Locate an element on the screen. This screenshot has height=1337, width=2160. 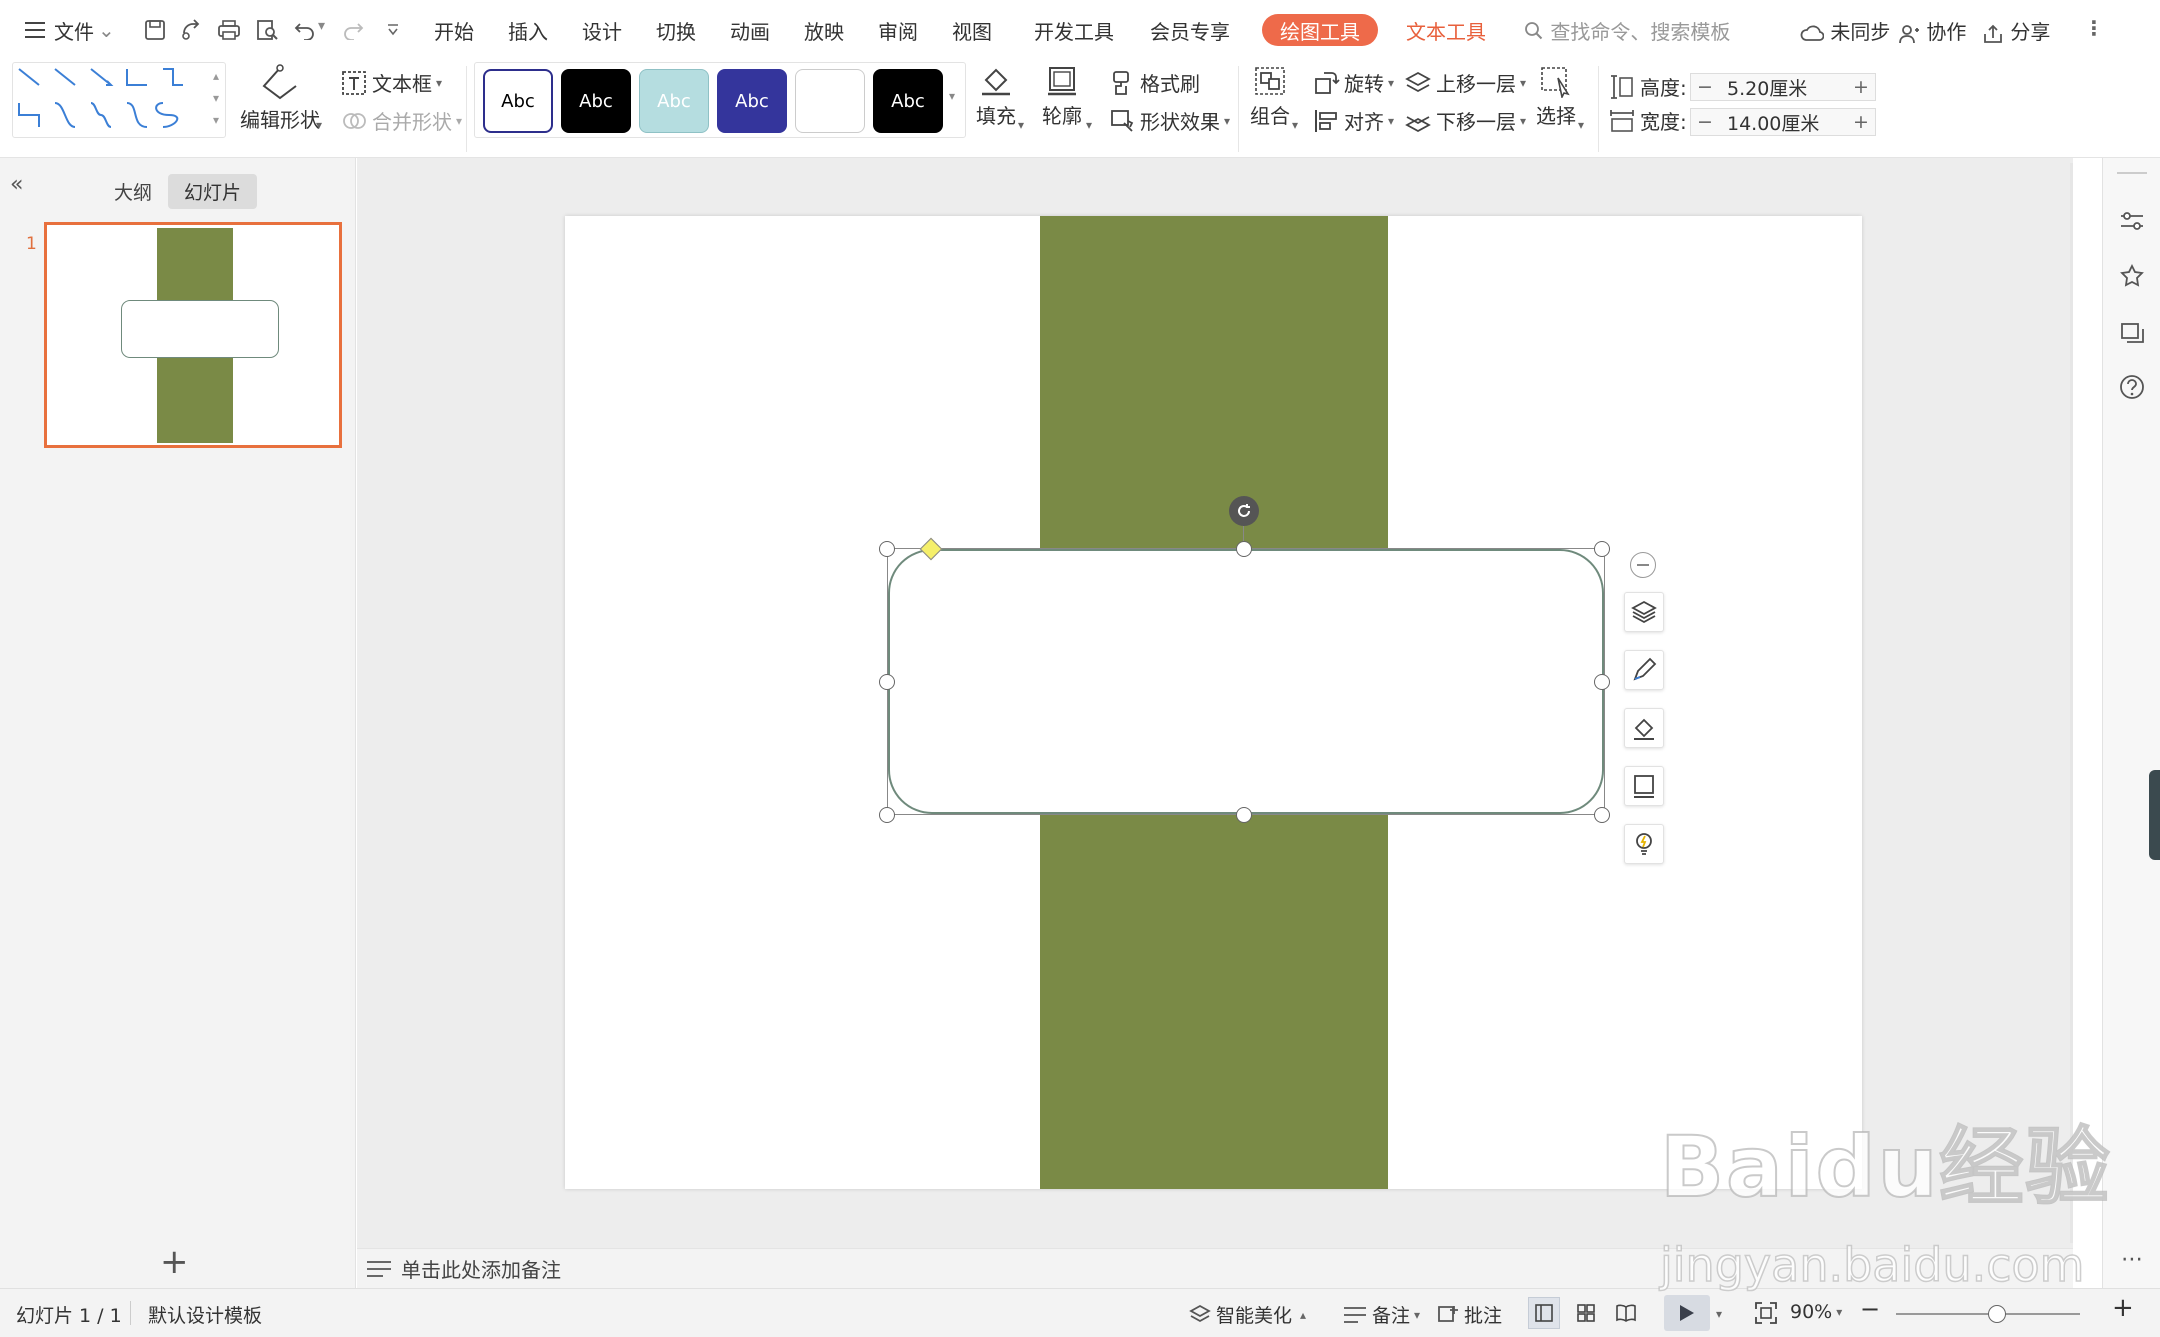
play-slideshow-button is located at coordinates (1687, 1313).